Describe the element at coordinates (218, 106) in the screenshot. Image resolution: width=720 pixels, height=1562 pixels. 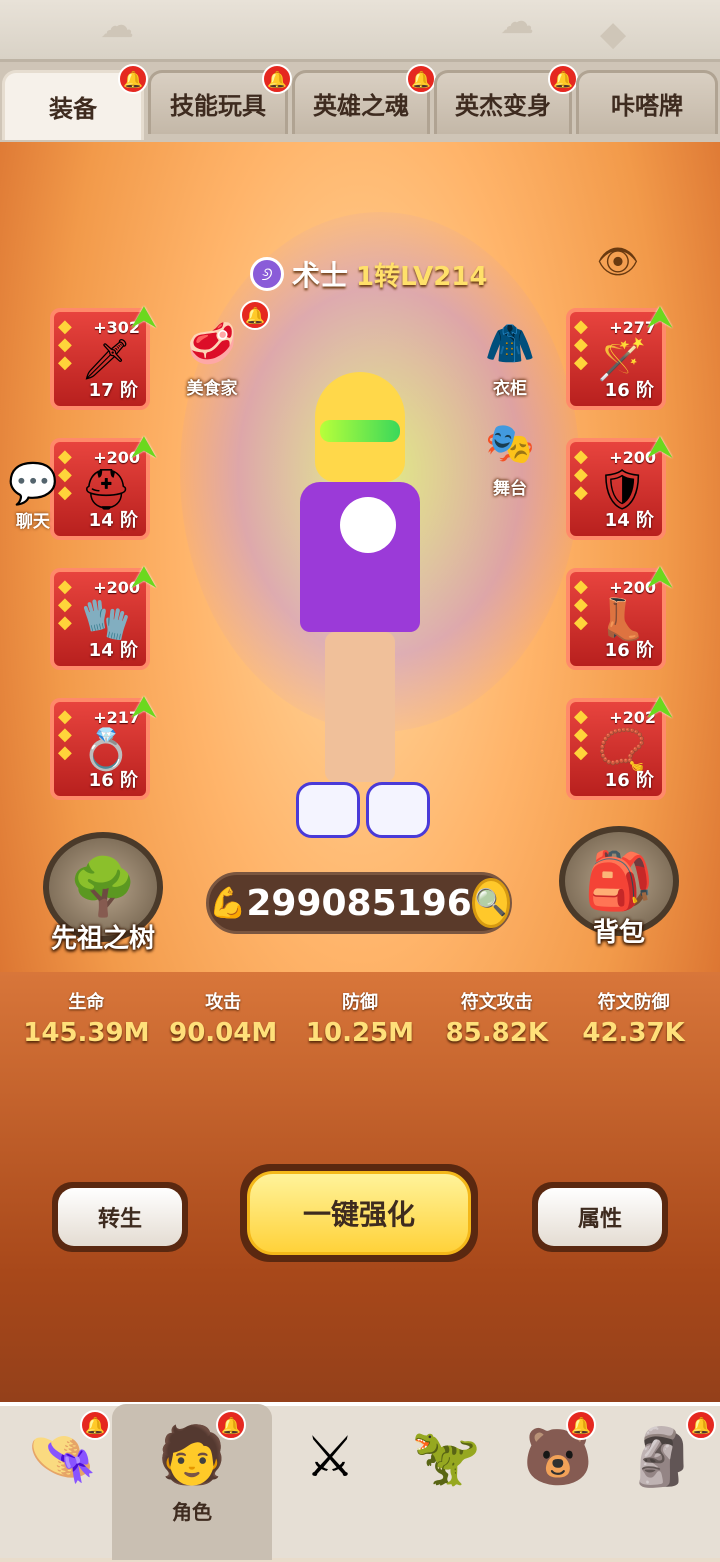
I see `tab-label: 技能玩具` at that location.